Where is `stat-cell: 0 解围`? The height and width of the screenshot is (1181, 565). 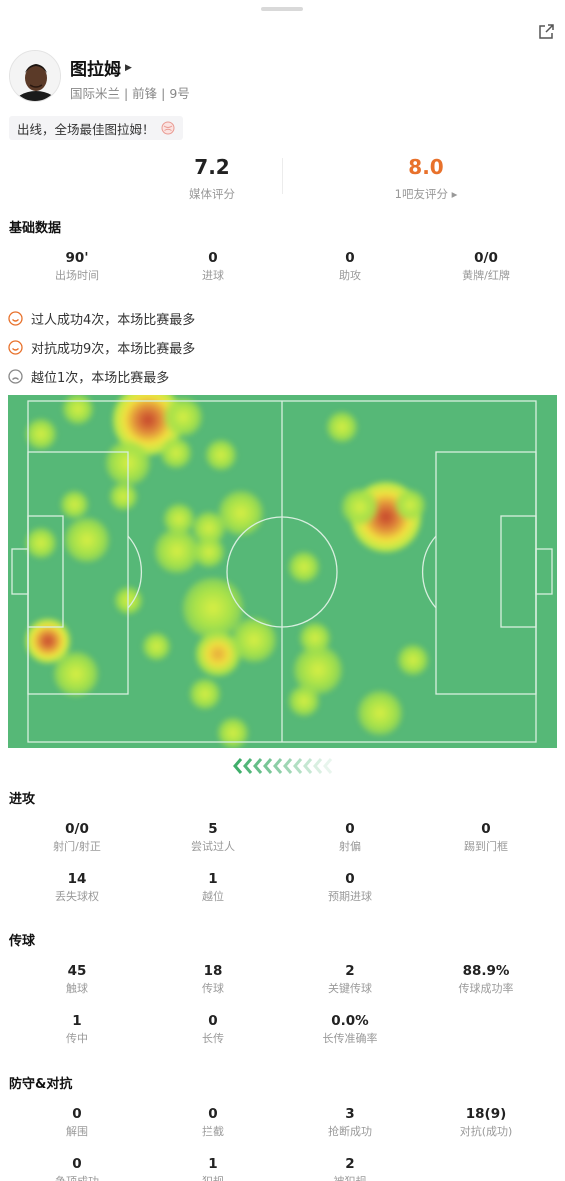 stat-cell: 0 解围 is located at coordinates (77, 1122).